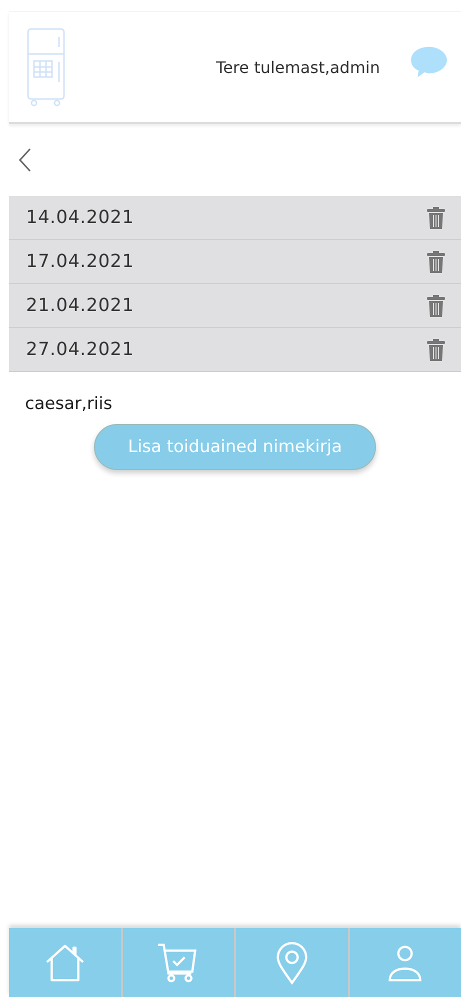 Image resolution: width=461 pixels, height=997 pixels. What do you see at coordinates (46, 67) in the screenshot?
I see `fridge-icon` at bounding box center [46, 67].